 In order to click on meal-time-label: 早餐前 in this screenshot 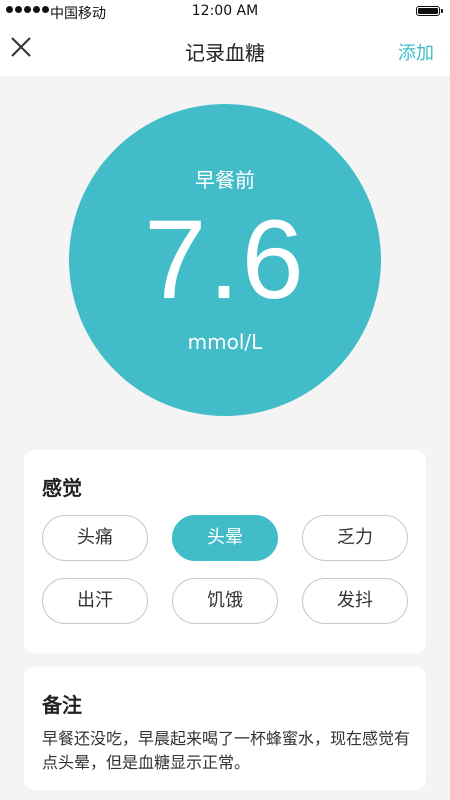, I will do `click(225, 180)`.